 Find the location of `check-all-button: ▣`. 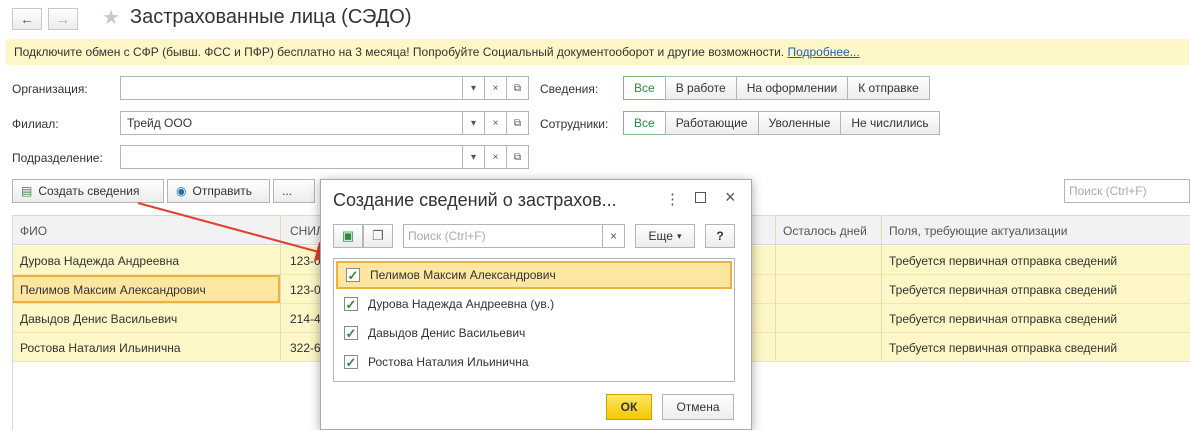

check-all-button: ▣ is located at coordinates (348, 236).